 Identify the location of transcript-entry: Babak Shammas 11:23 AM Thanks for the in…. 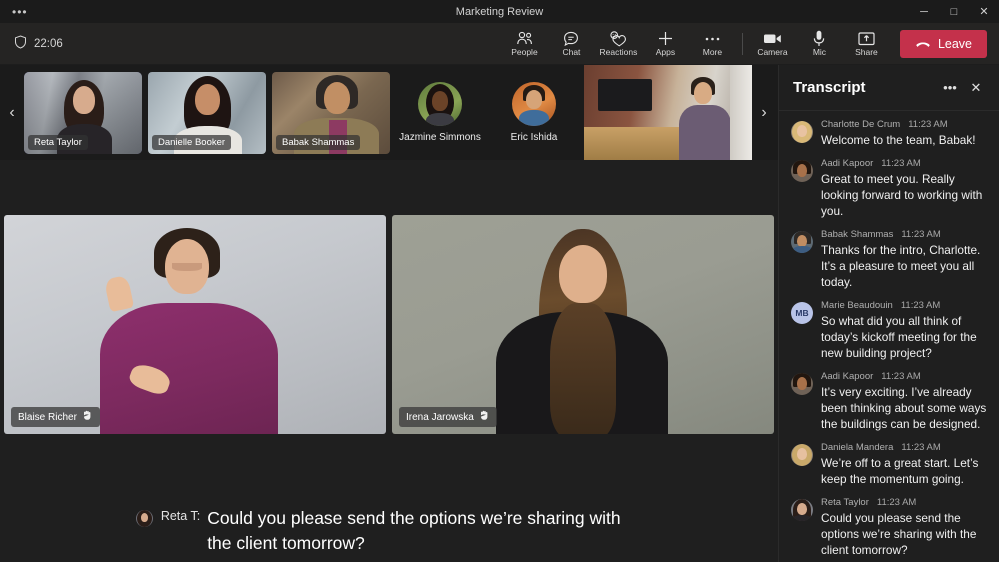
(890, 259).